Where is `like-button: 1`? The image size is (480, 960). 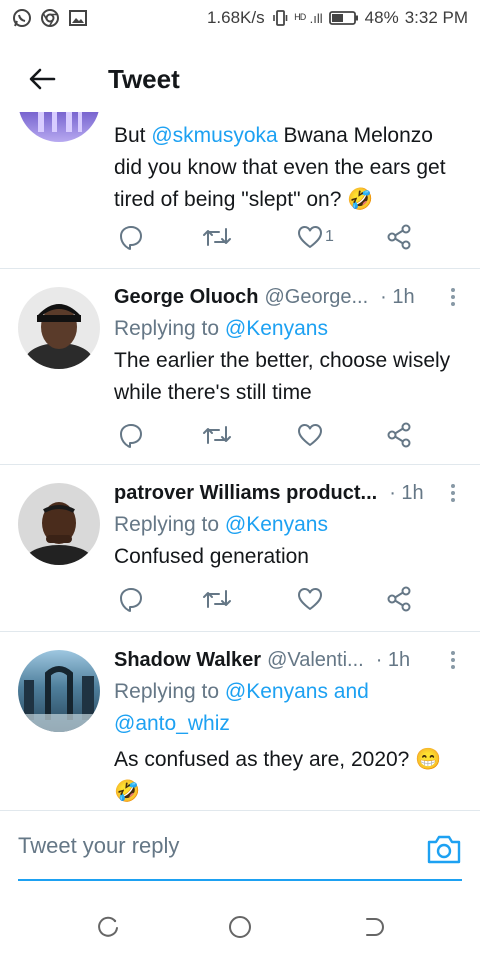
like-button: 1 is located at coordinates (315, 237).